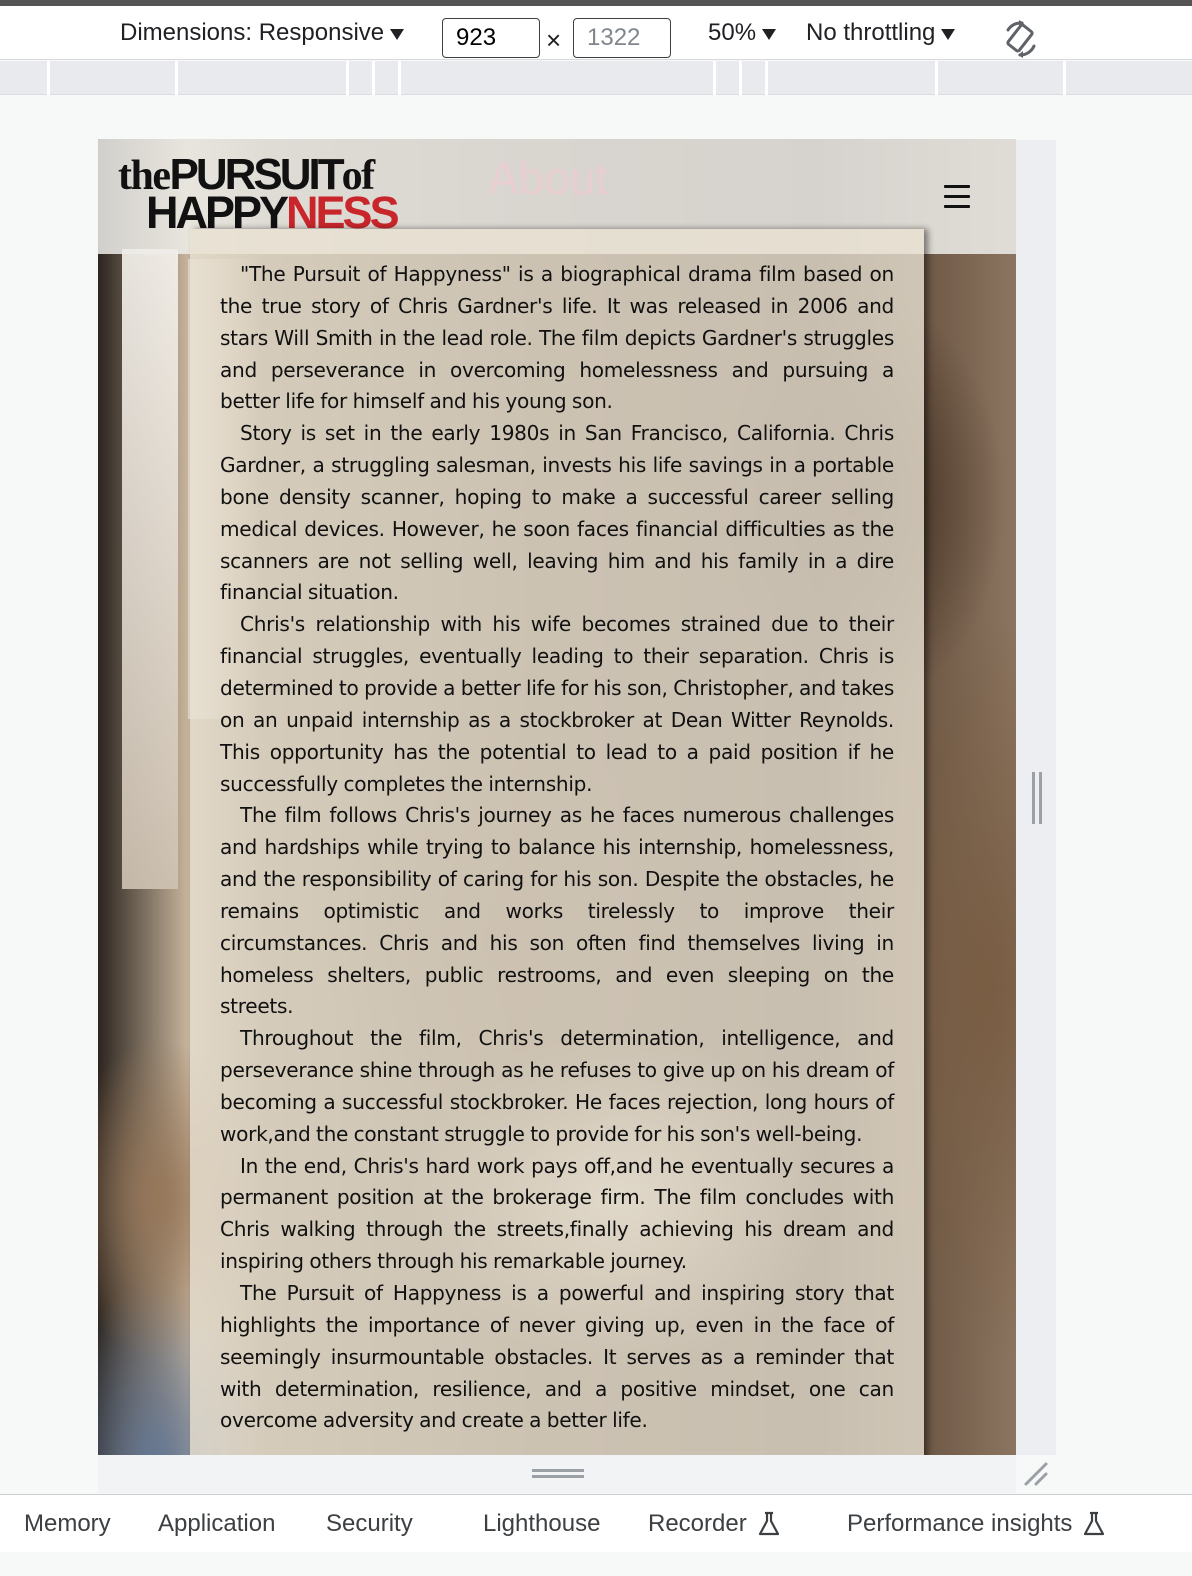  Describe the element at coordinates (252, 32) in the screenshot. I see `dimensions-label: Dimensions: Responsive` at that location.